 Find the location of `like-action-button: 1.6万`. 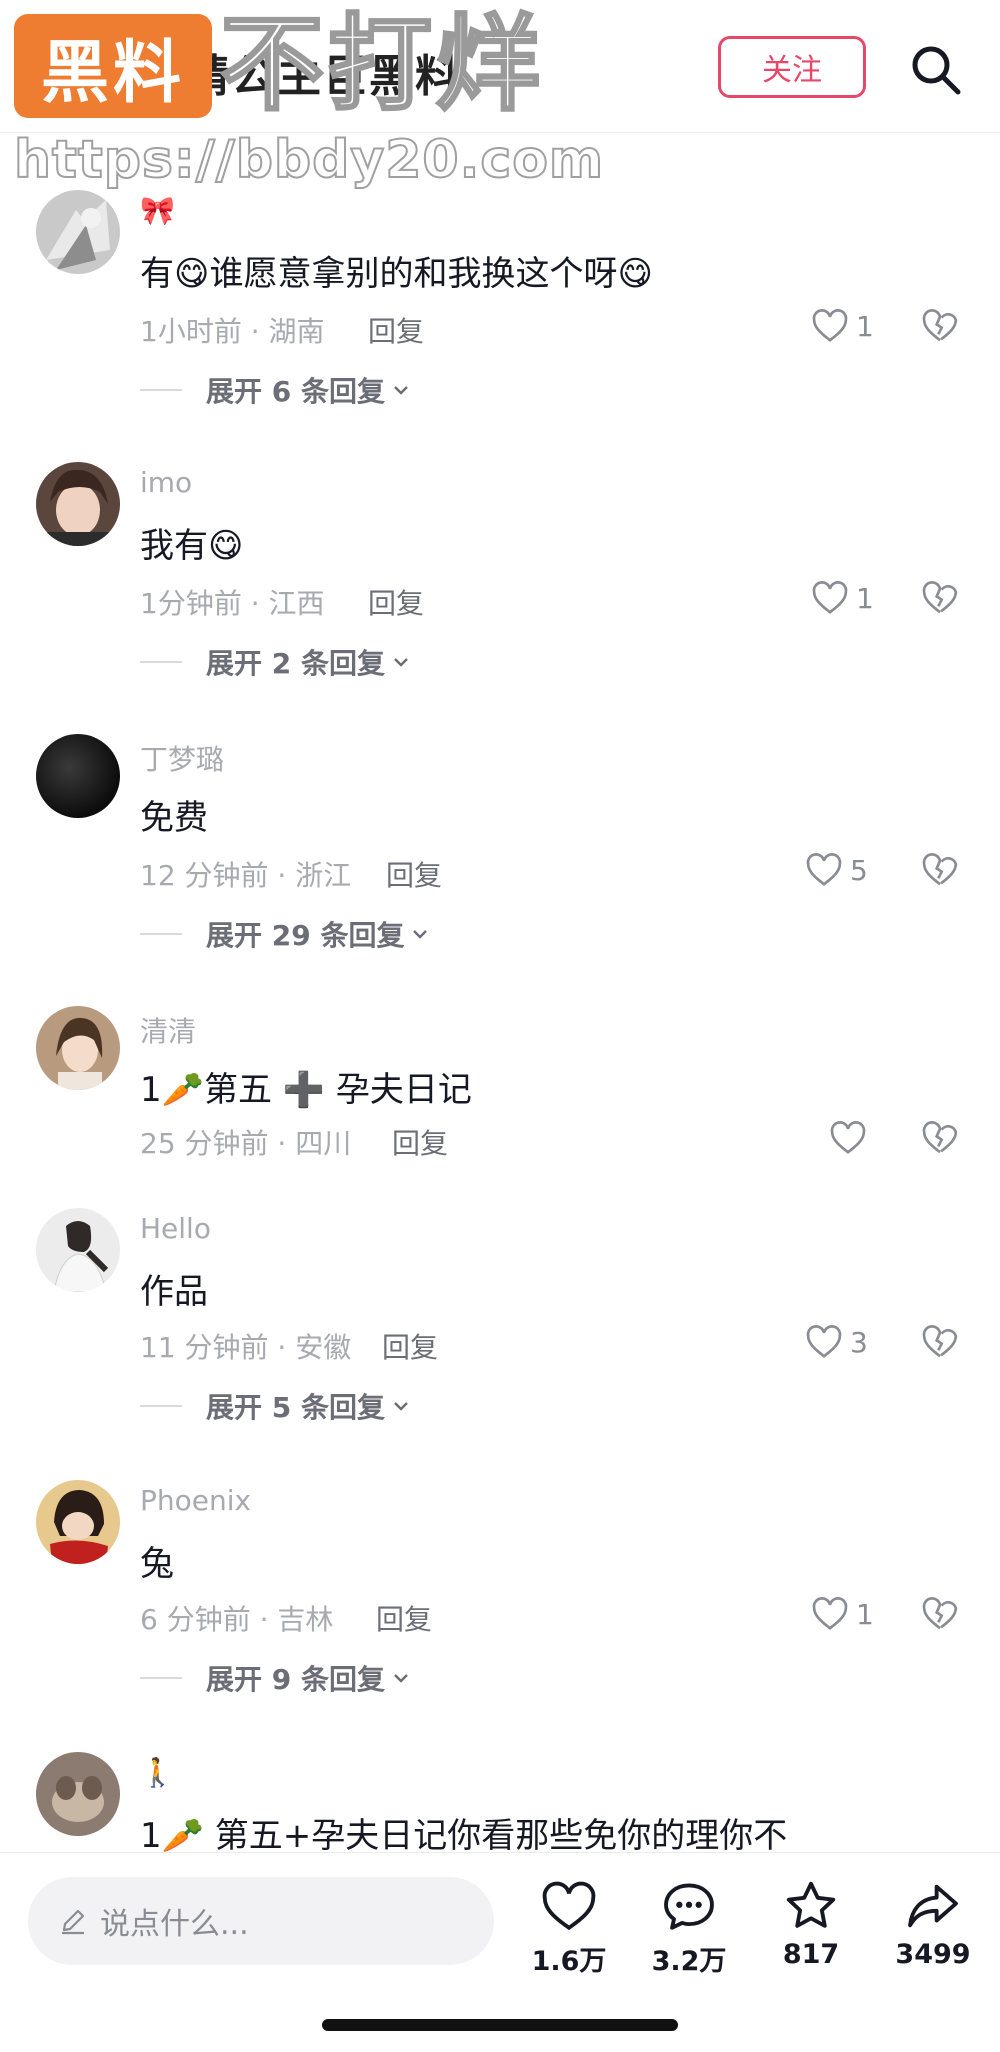

like-action-button: 1.6万 is located at coordinates (569, 1928).